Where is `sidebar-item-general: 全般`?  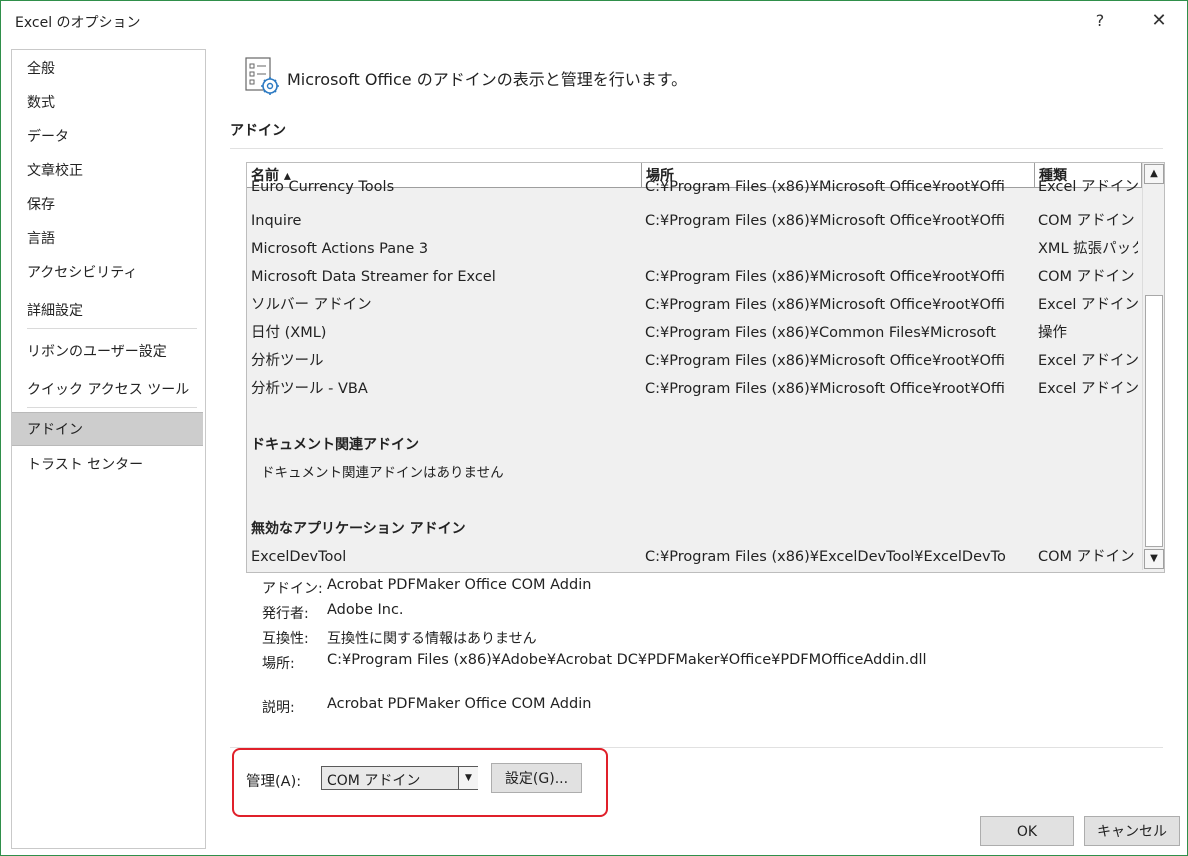 sidebar-item-general: 全般 is located at coordinates (107, 69).